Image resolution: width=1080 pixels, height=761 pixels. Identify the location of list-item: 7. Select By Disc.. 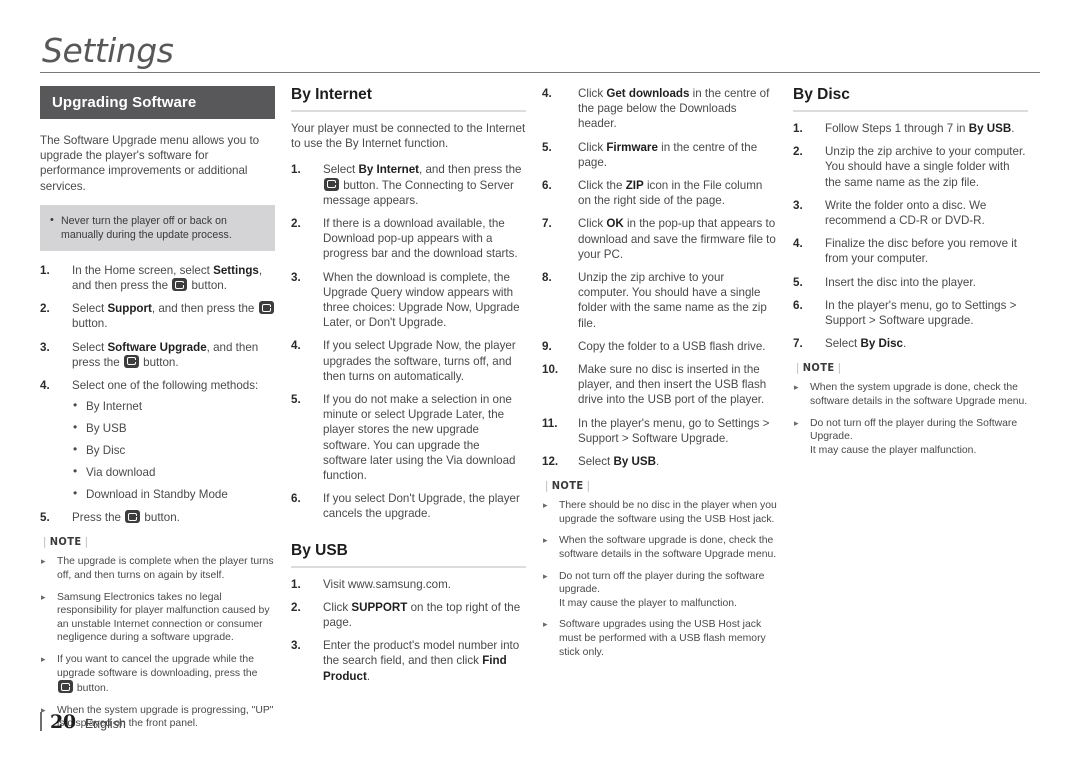
(910, 343).